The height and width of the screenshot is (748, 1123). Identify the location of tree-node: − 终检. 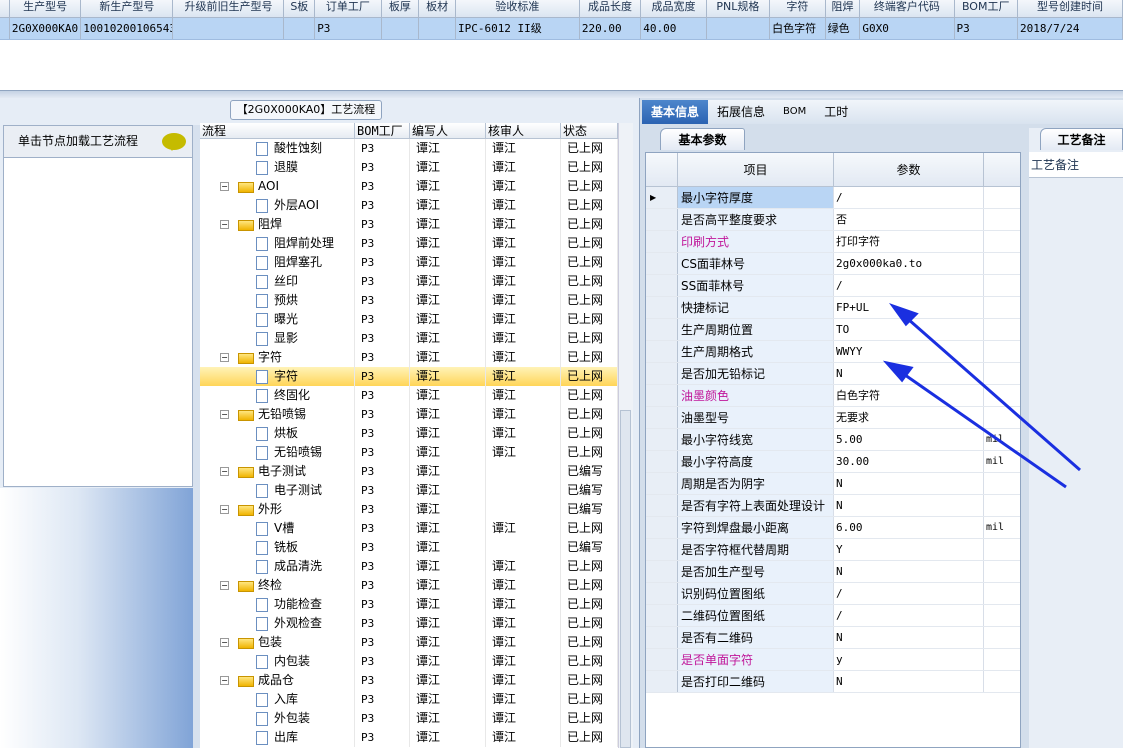
(277, 585).